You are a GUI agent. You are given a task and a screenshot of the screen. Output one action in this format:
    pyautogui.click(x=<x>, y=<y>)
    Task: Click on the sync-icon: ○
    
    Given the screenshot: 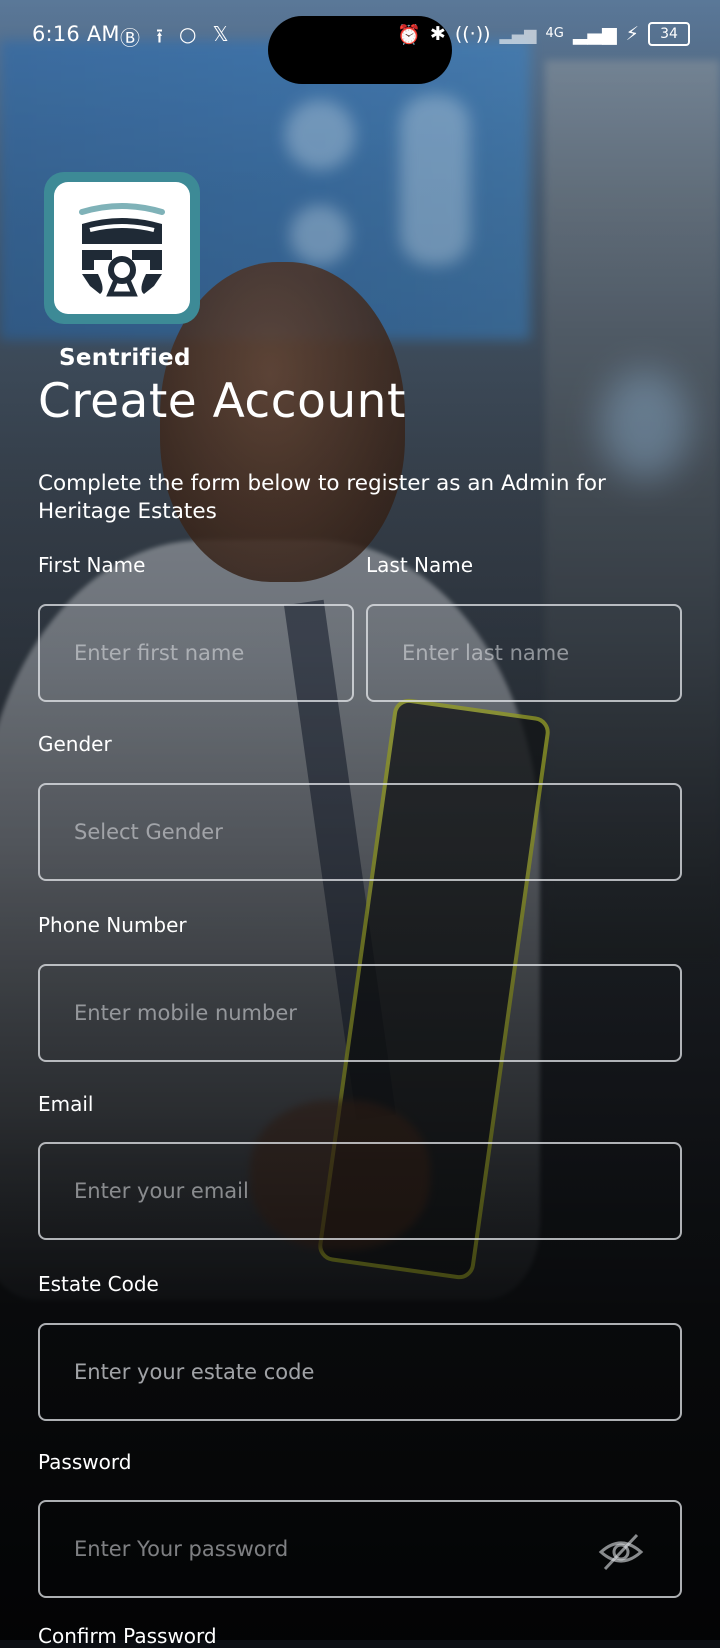 What is the action you would take?
    pyautogui.click(x=188, y=34)
    